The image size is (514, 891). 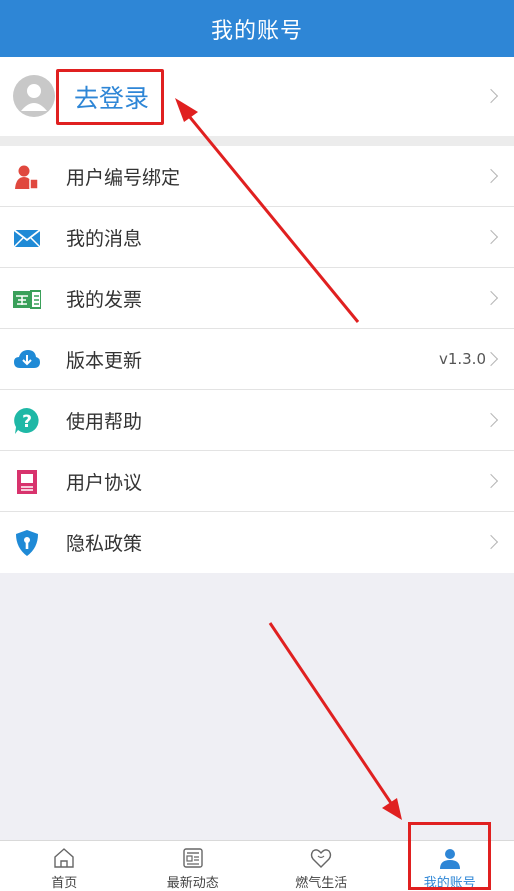 I want to click on menu-item-label: 用户编号绑定, so click(x=123, y=177).